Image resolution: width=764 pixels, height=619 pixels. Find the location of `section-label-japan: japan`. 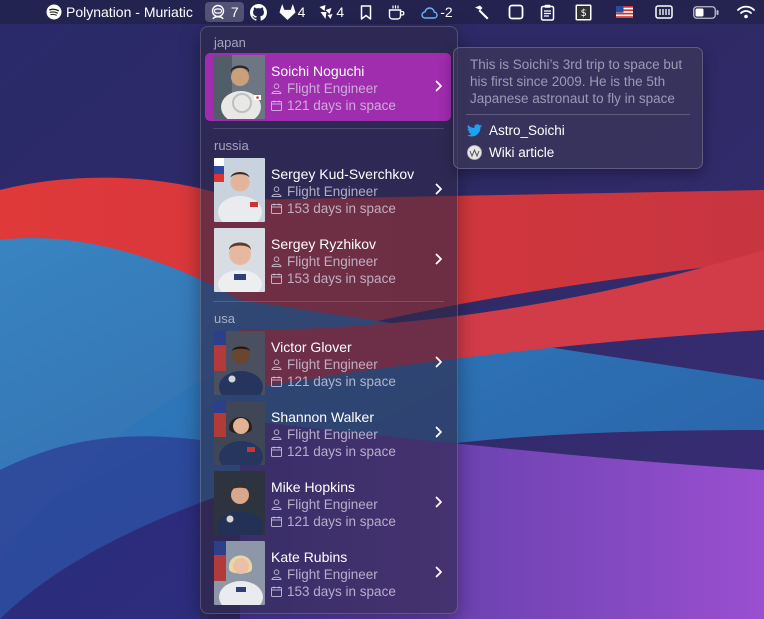

section-label-japan: japan is located at coordinates (230, 42).